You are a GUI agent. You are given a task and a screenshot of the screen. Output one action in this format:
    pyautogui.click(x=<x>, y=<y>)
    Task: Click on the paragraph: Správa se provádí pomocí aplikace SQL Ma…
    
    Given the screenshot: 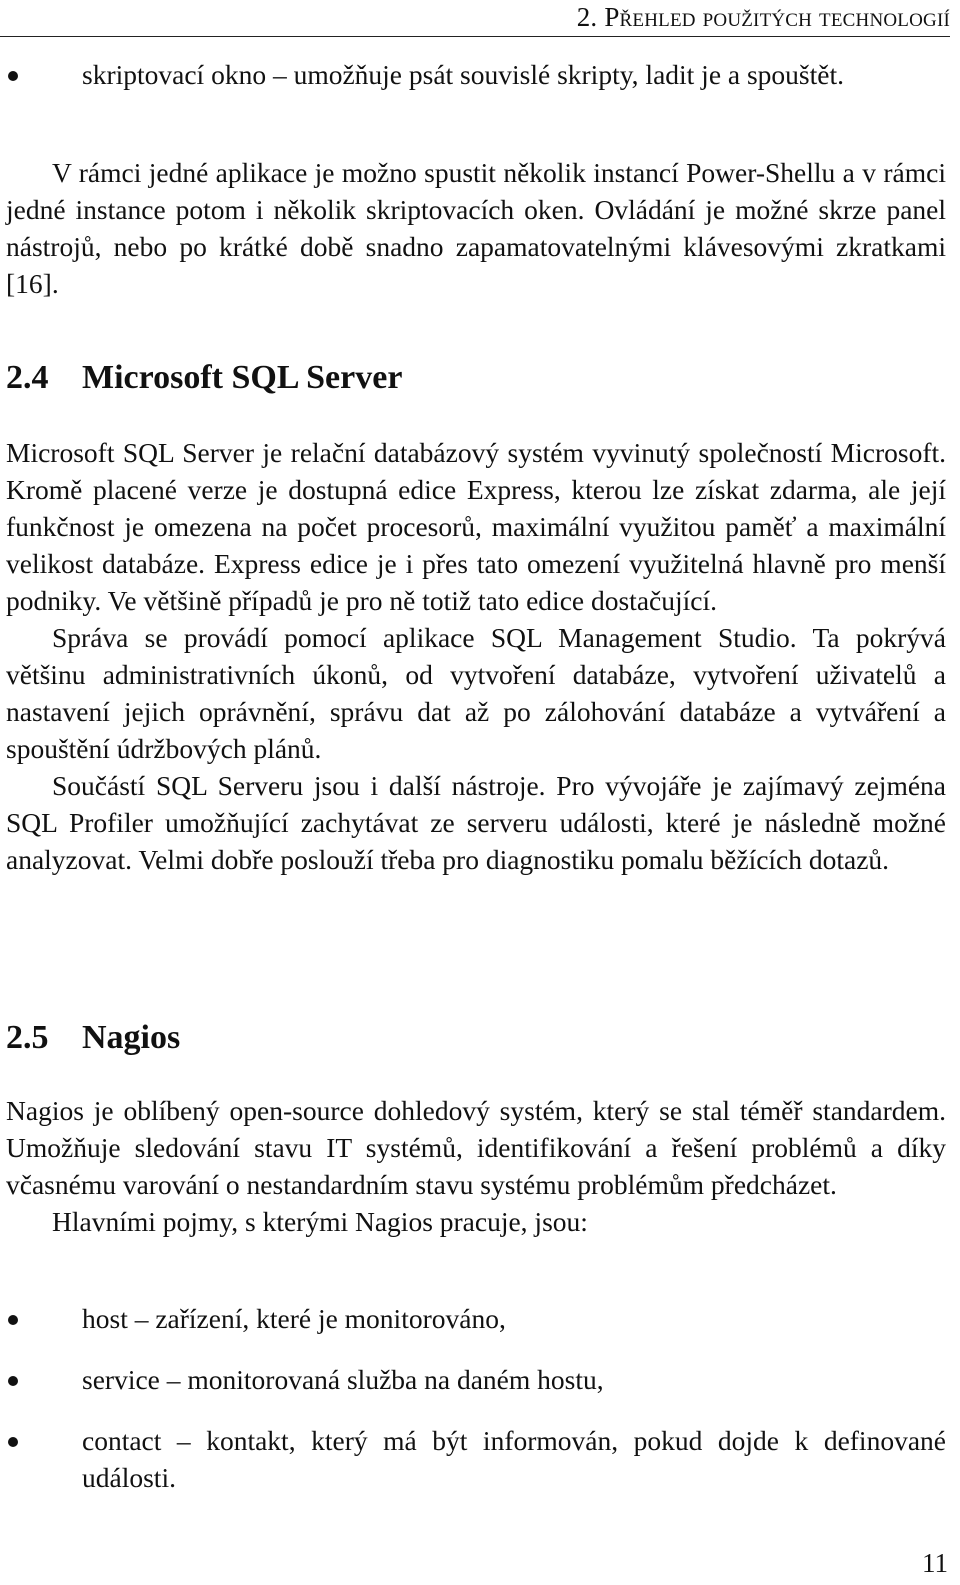 What is the action you would take?
    pyautogui.click(x=476, y=693)
    